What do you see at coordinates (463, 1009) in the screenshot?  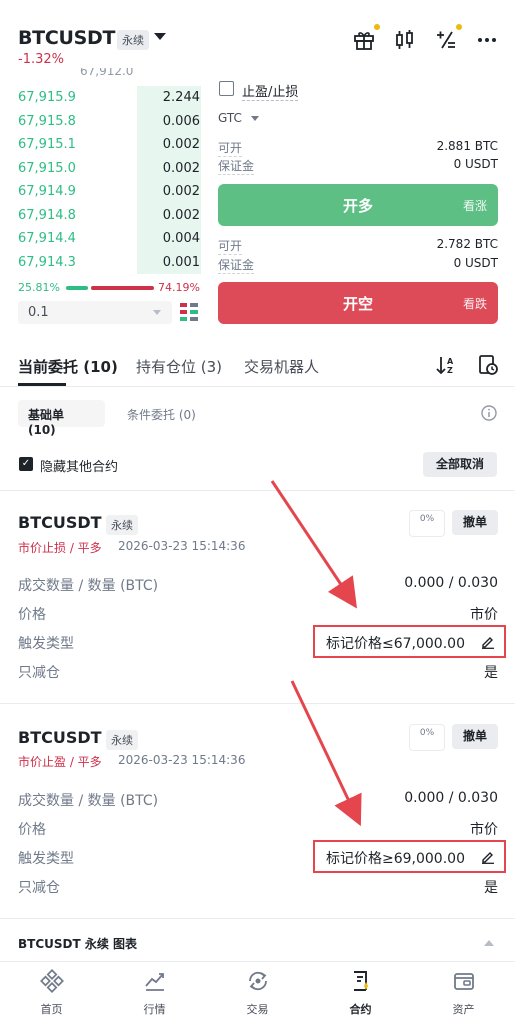 I see `nav-assets-label: 资产` at bounding box center [463, 1009].